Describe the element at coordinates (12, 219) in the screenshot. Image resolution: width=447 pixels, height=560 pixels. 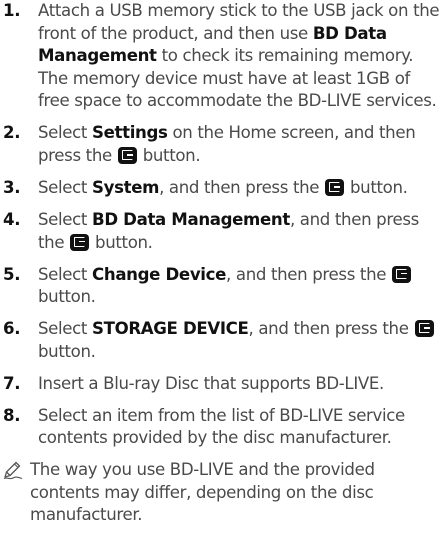
I see `step-number: 4.` at that location.